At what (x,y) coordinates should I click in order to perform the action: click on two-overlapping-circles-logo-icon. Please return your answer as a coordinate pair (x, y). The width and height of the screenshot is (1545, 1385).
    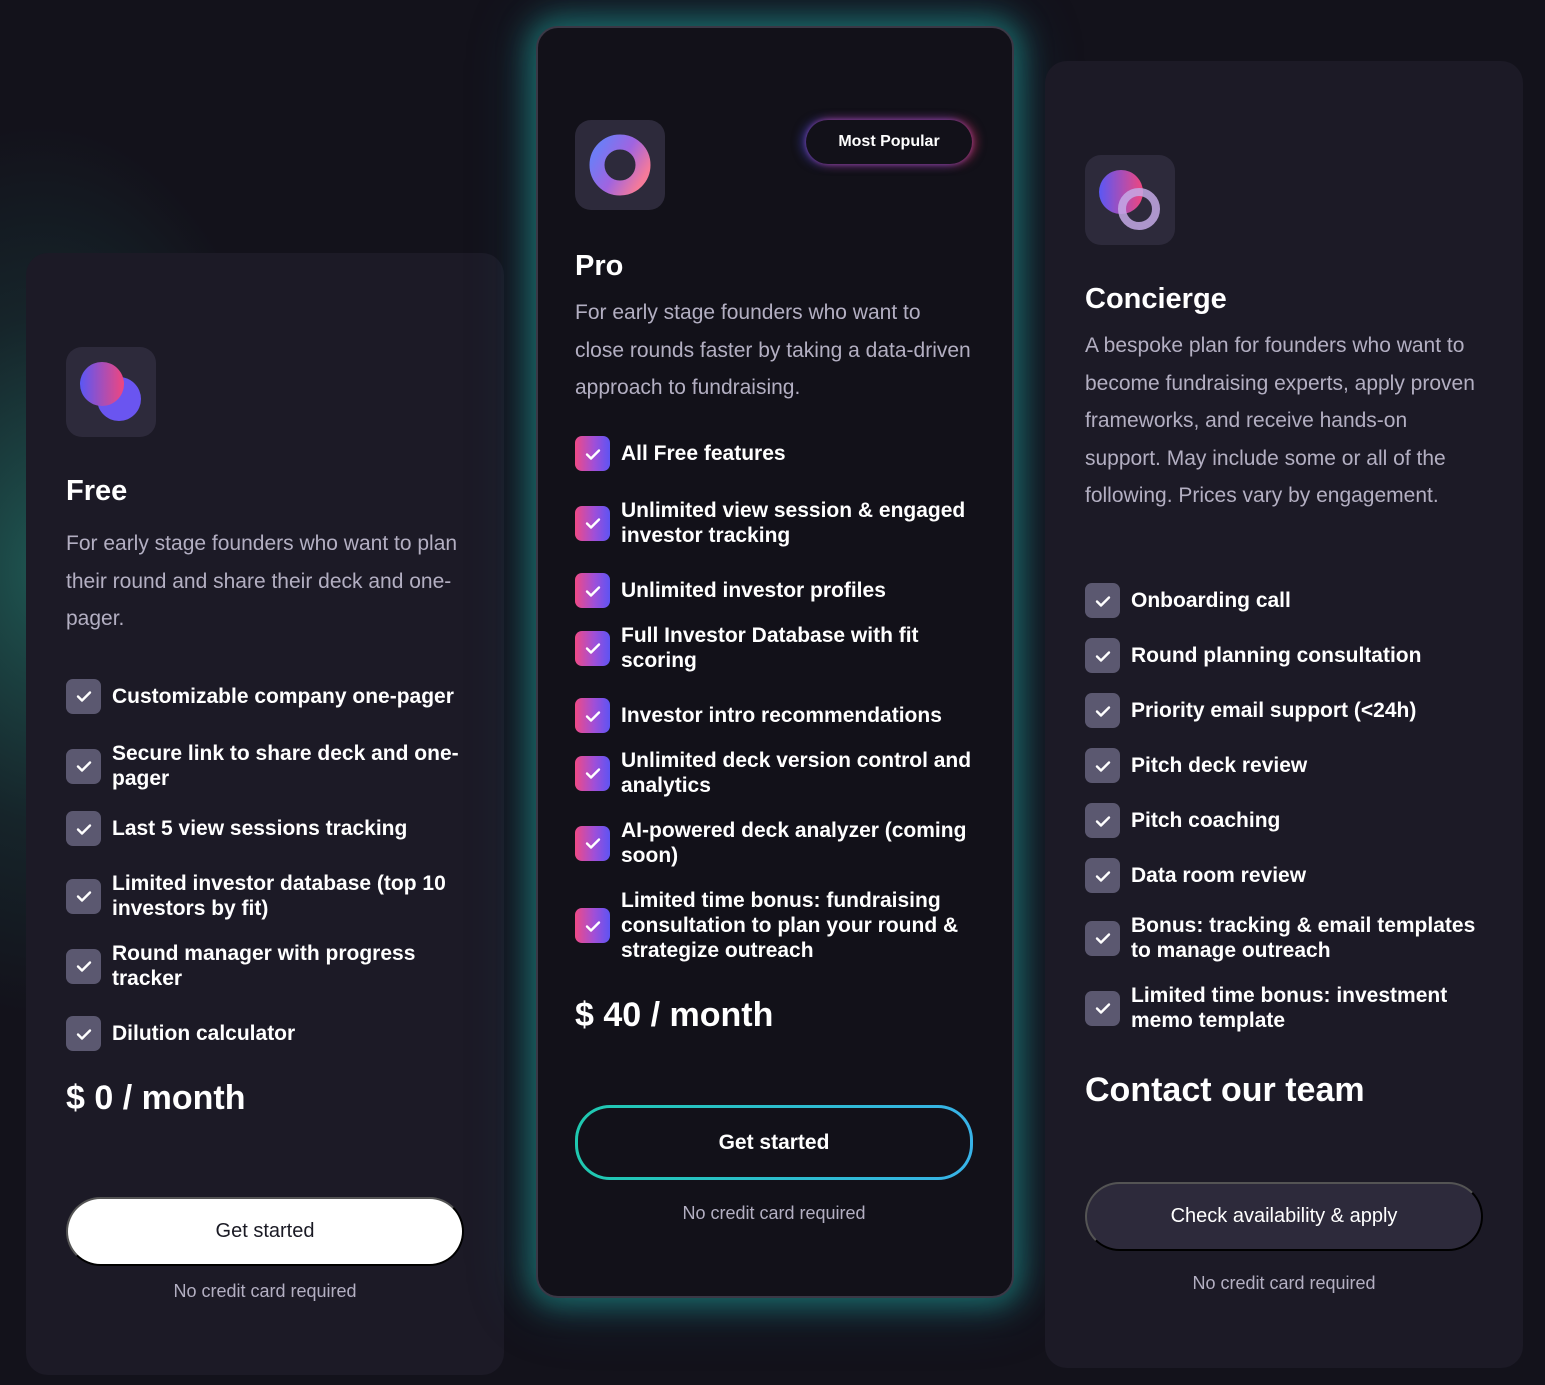
    Looking at the image, I should click on (111, 392).